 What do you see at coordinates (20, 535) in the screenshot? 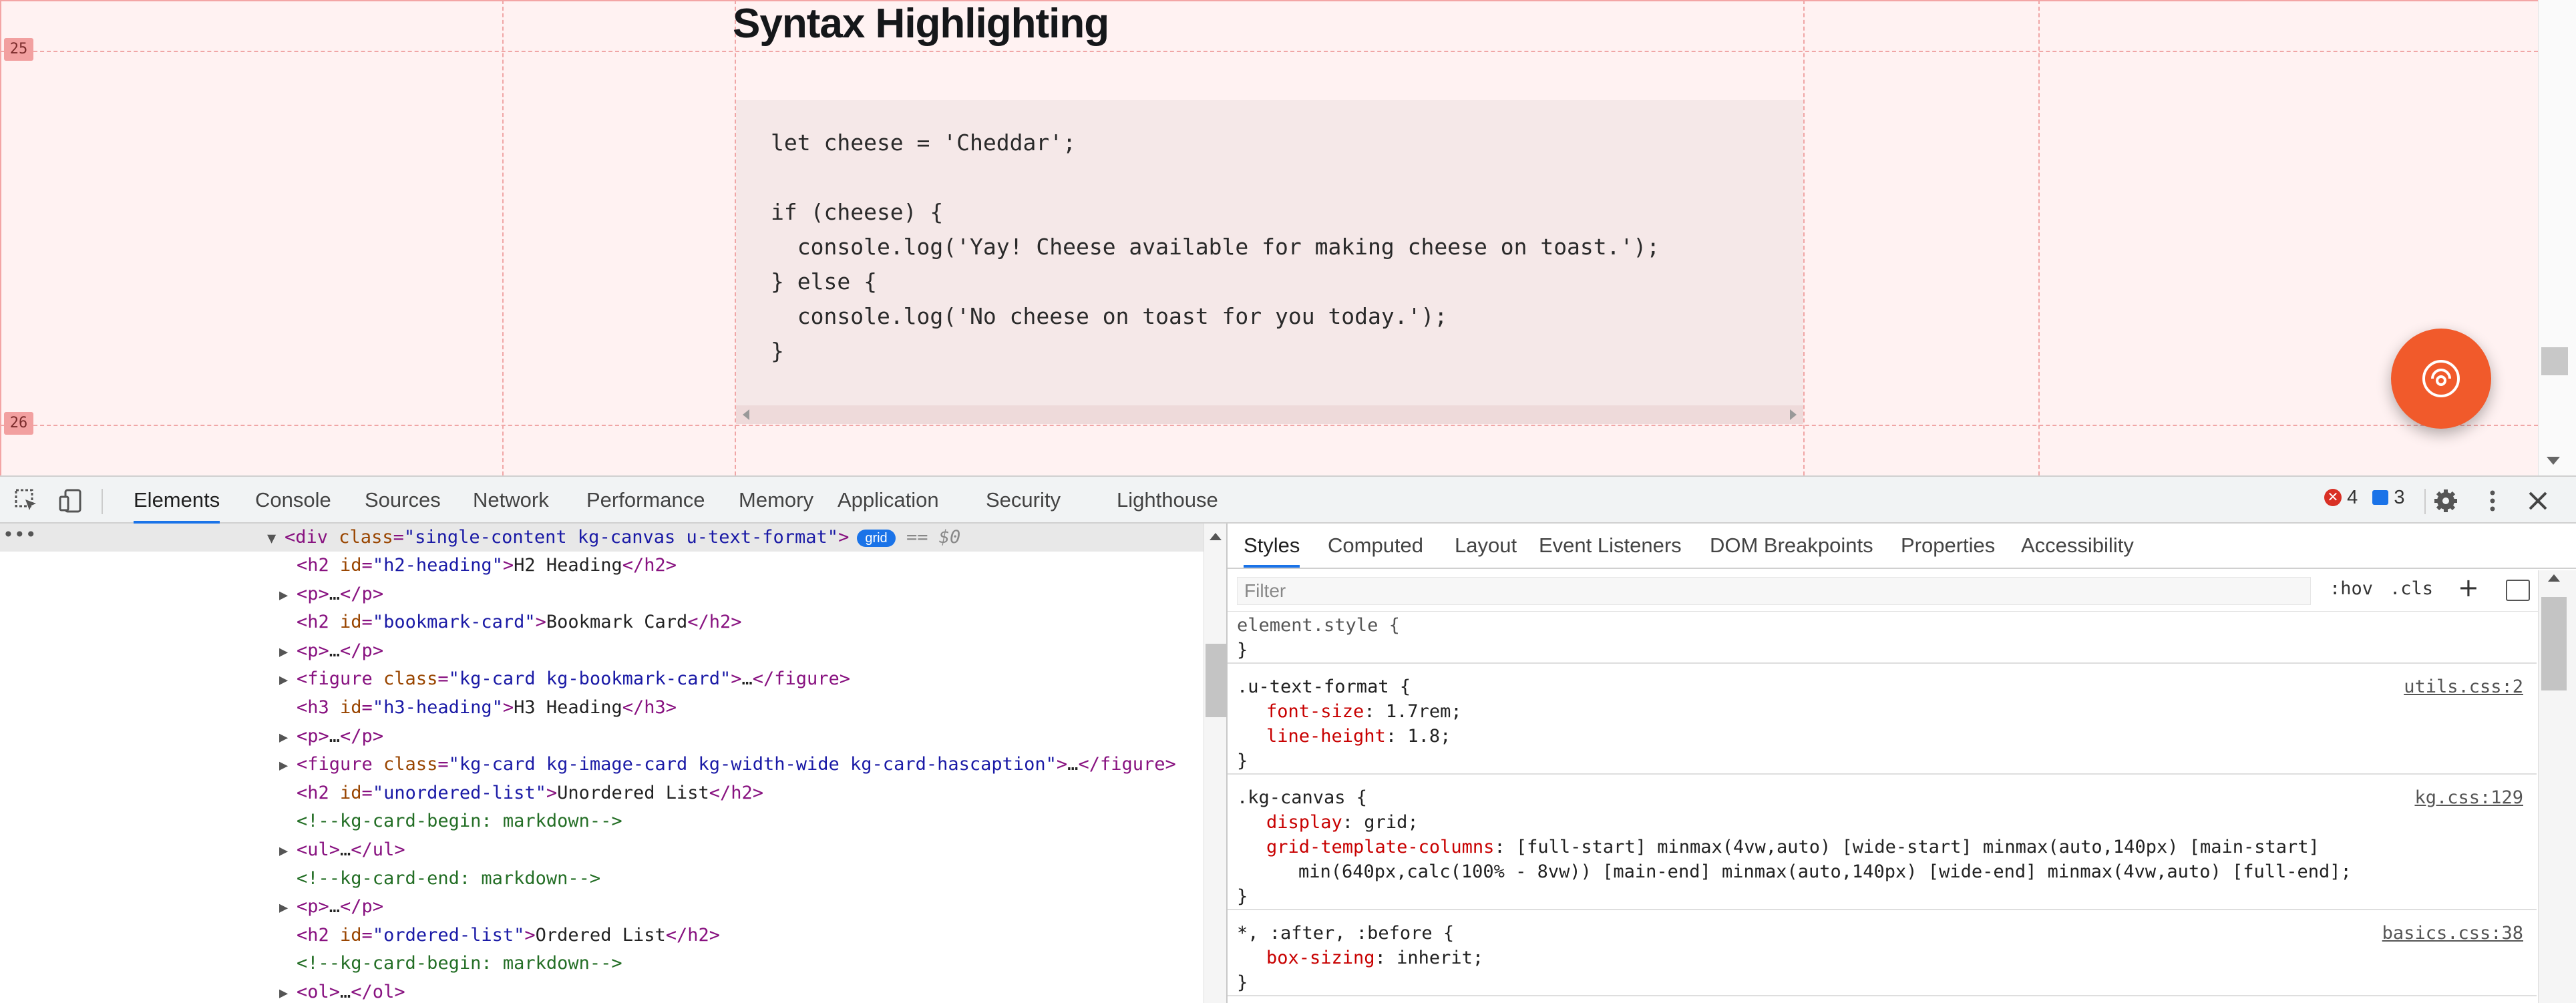
I see `more-ancestors-icon: •••` at bounding box center [20, 535].